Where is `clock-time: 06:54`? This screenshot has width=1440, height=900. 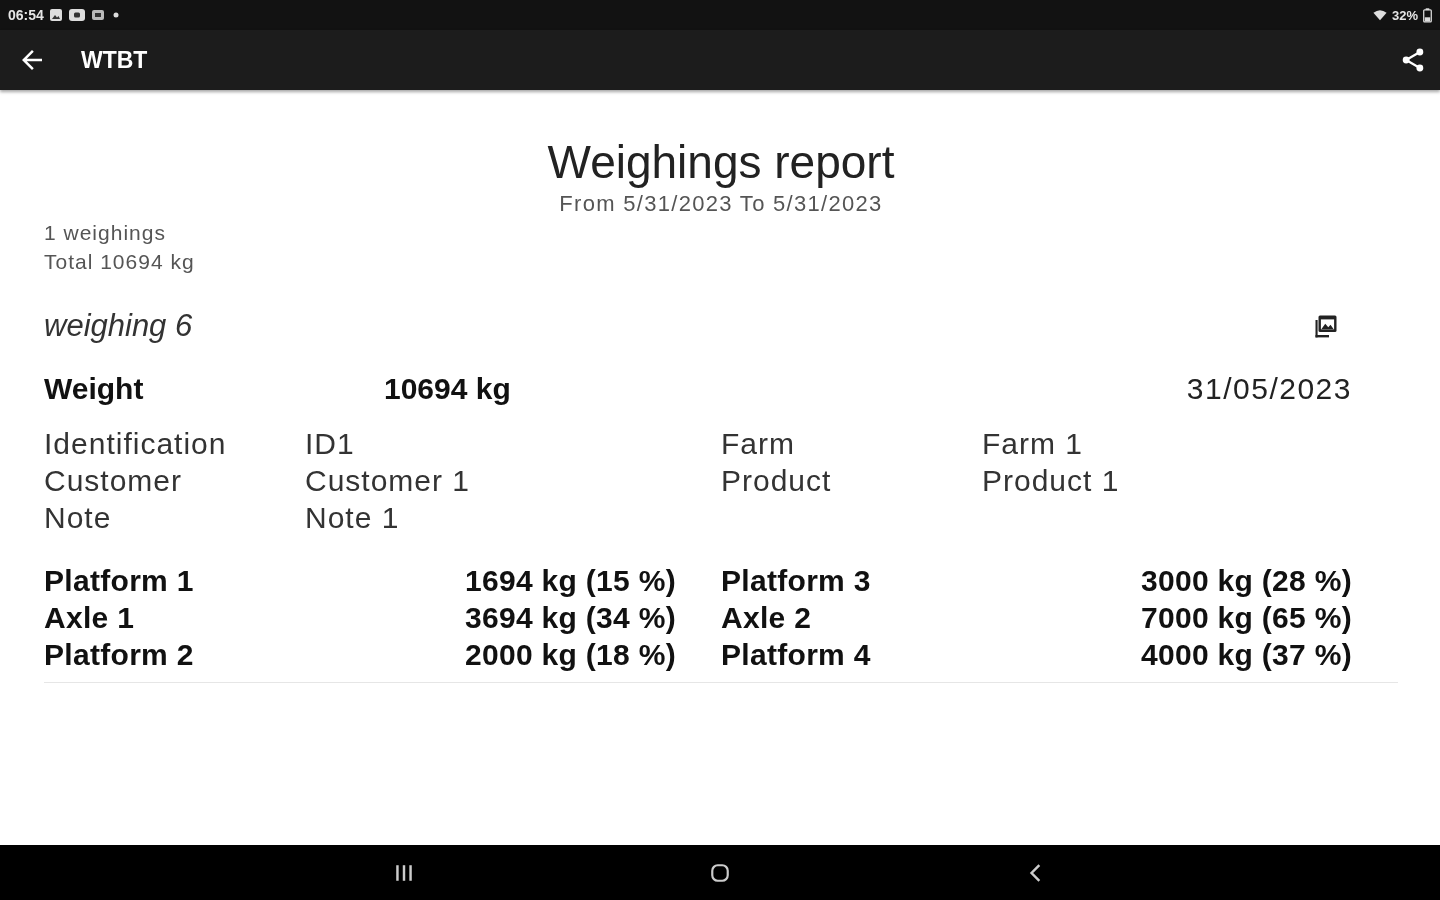 clock-time: 06:54 is located at coordinates (26, 15).